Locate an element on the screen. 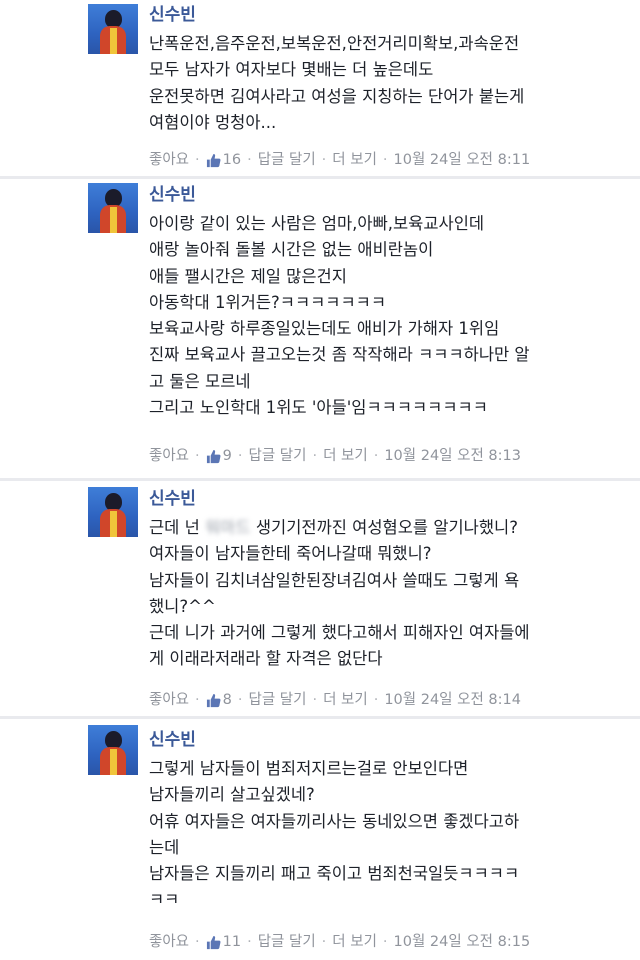  comment-timestamp: 10월 24일 오전 8:14 is located at coordinates (452, 700).